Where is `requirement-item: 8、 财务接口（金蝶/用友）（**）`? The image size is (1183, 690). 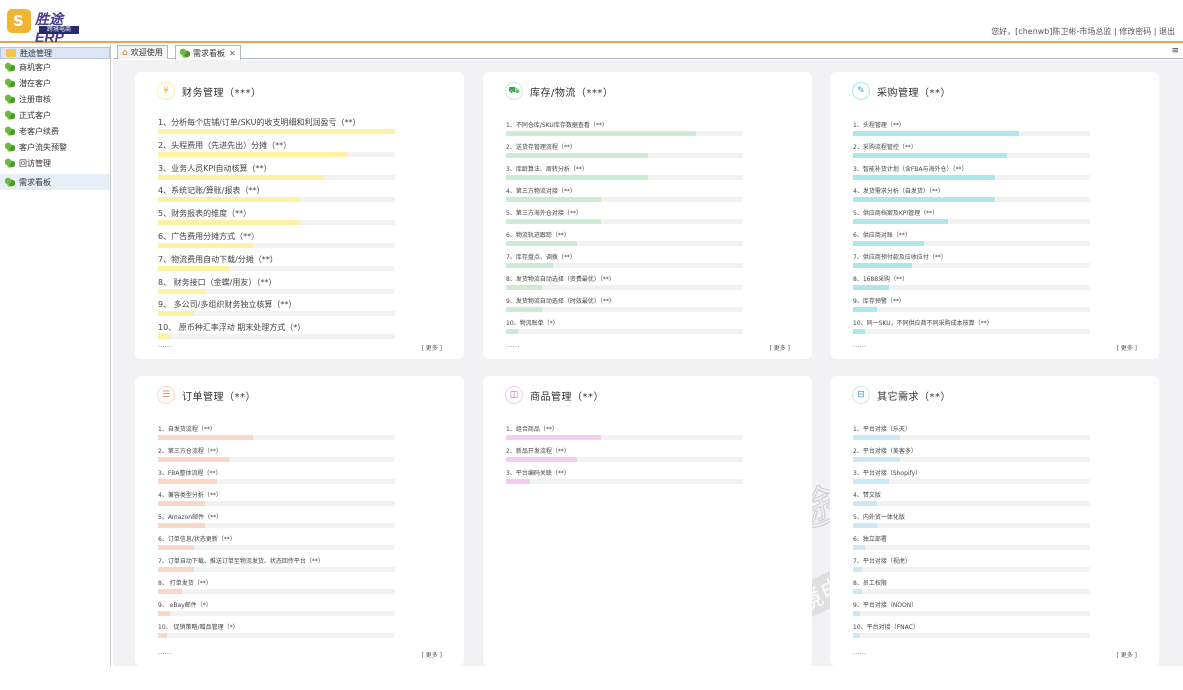 requirement-item: 8、 财务接口（金蝶/用友）（**） is located at coordinates (276, 285).